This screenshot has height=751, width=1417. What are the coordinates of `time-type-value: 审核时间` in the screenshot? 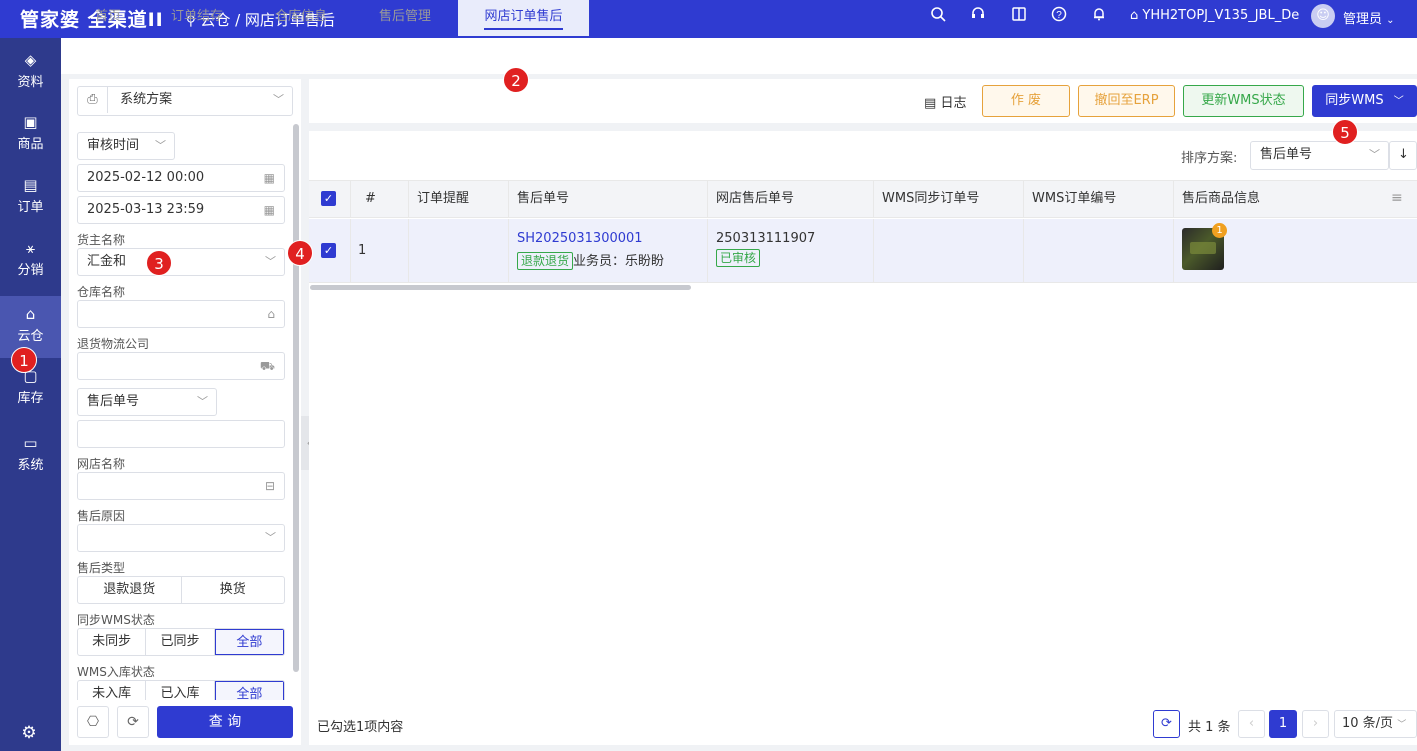 It's located at (113, 145).